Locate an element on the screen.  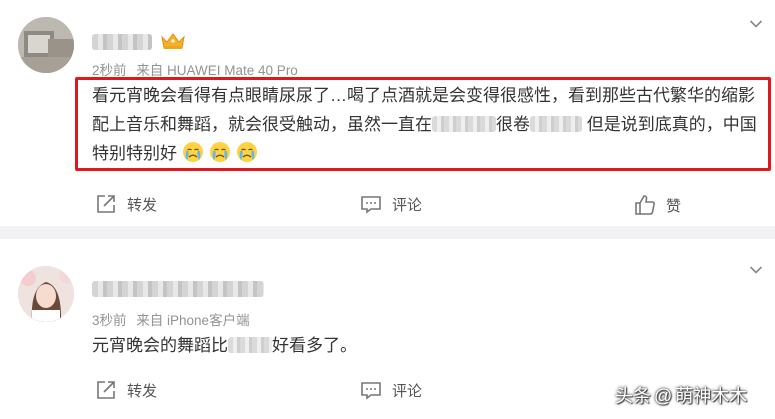
content-text: 好看多了。 is located at coordinates (314, 345).